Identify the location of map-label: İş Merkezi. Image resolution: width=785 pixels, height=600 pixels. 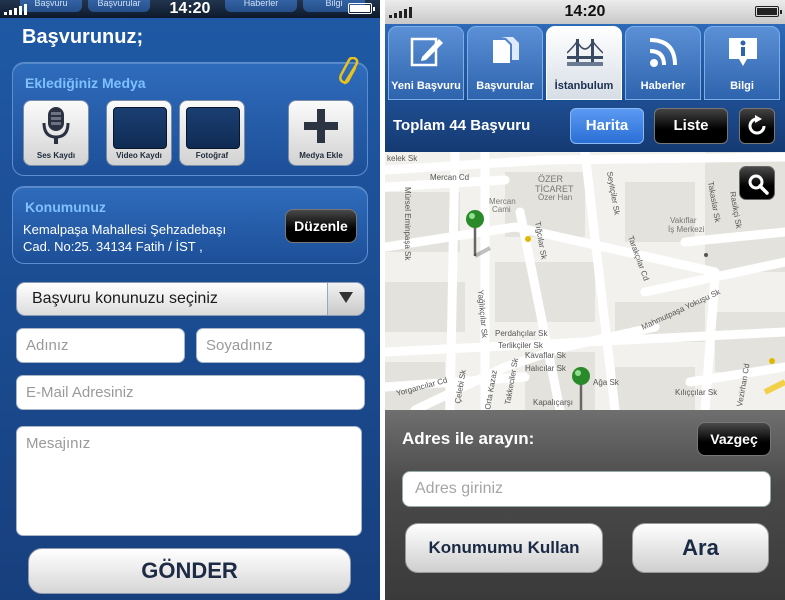
(686, 229).